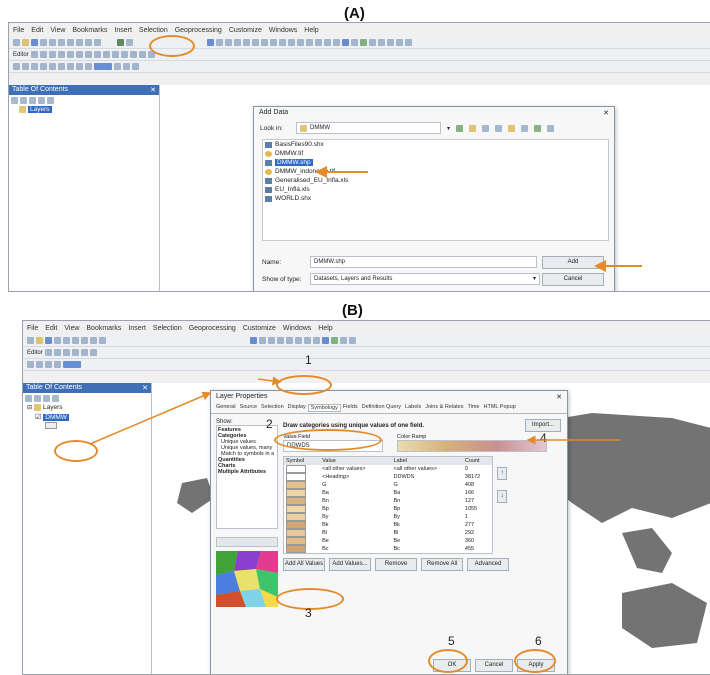  I want to click on arrow-layer-to-dialog, so click(150, 418).